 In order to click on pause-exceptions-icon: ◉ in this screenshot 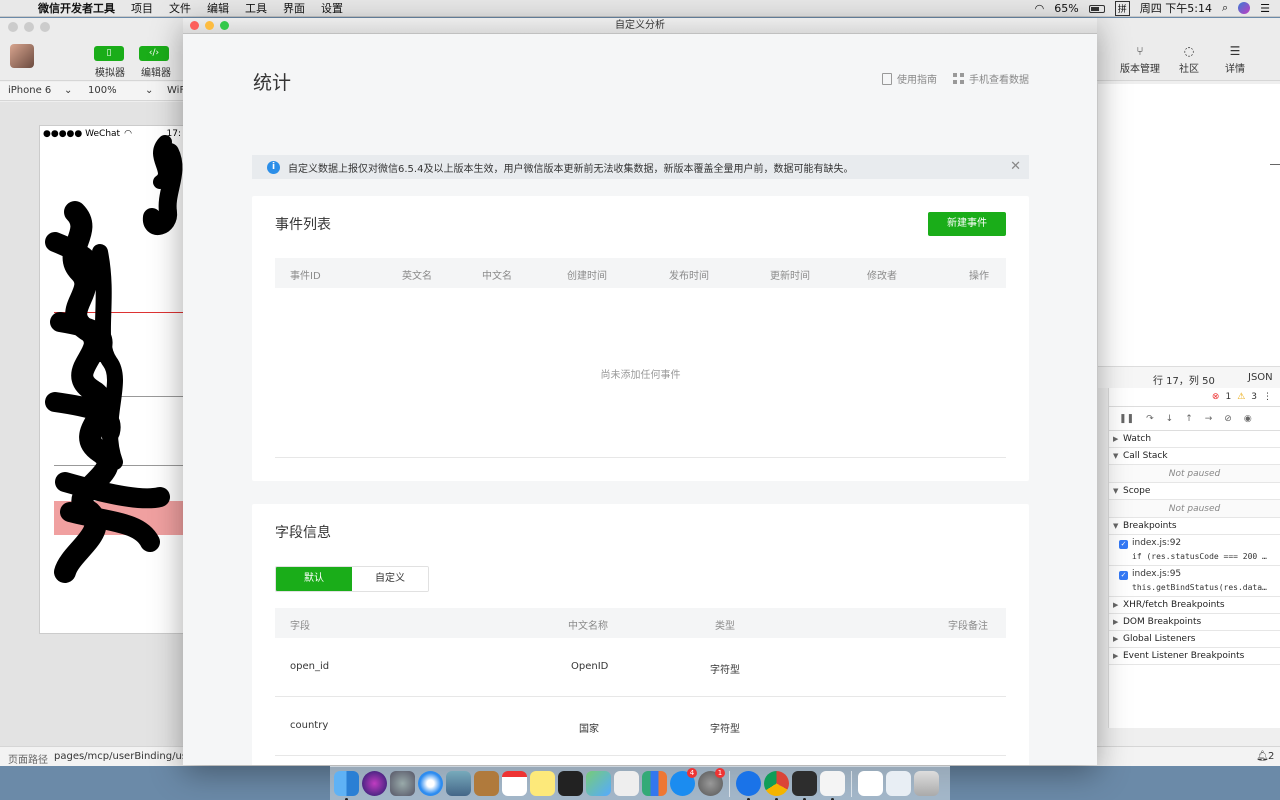, I will do `click(1248, 419)`.